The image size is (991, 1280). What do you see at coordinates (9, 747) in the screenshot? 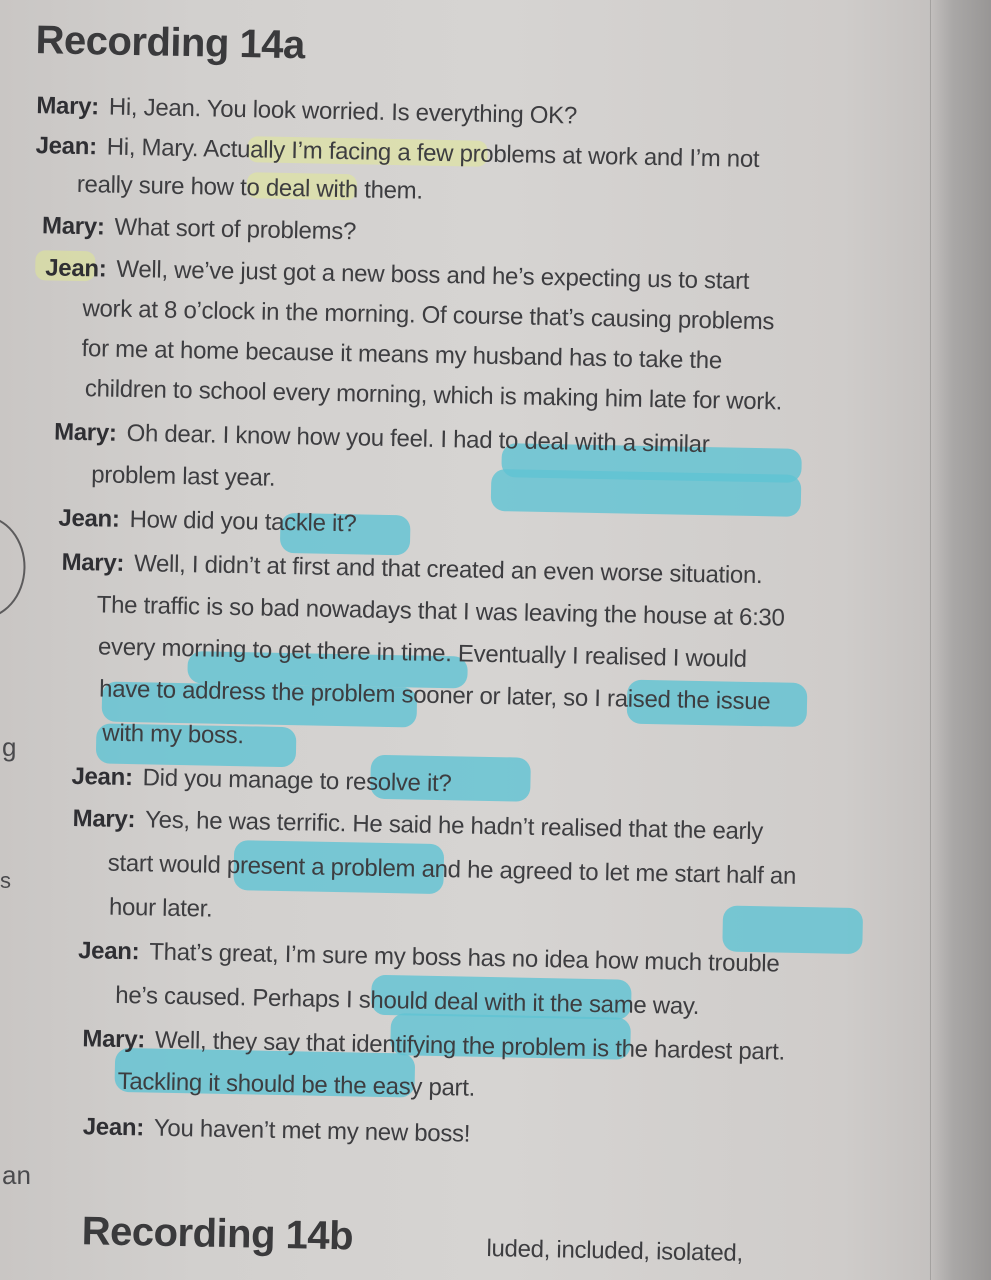
I see `margin-letter: g` at bounding box center [9, 747].